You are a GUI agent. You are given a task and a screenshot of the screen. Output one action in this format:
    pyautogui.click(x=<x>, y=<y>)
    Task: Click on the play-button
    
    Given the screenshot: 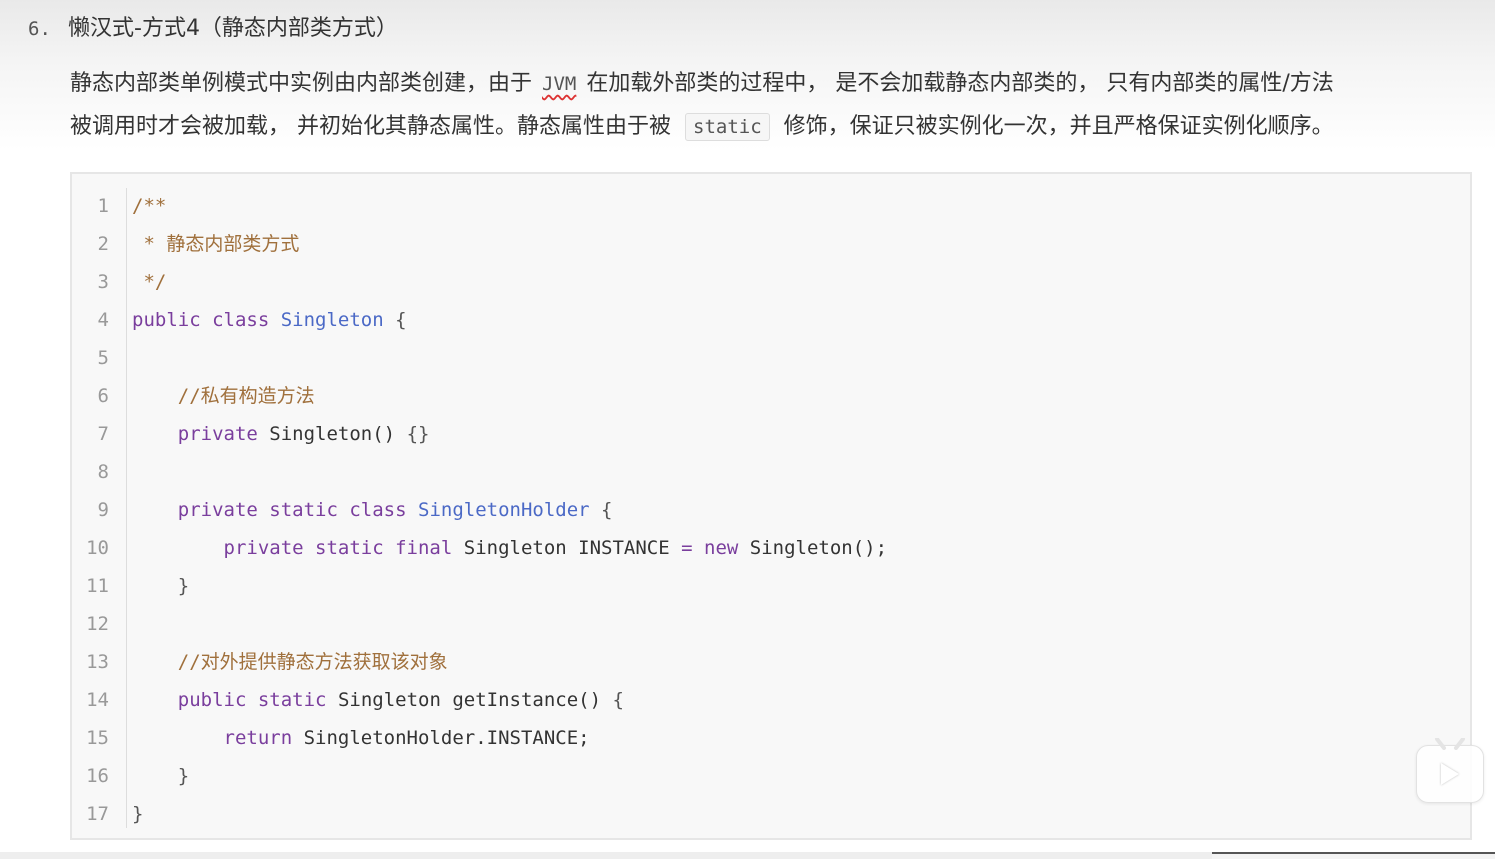 What is the action you would take?
    pyautogui.click(x=1450, y=770)
    